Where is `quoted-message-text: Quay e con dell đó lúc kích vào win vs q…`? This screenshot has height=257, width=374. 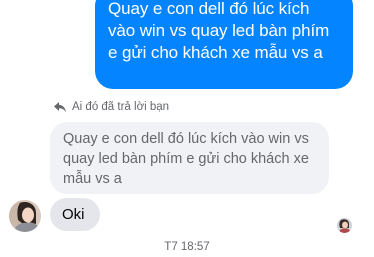
quoted-message-text: Quay e con dell đó lúc kích vào win vs q… is located at coordinates (186, 159).